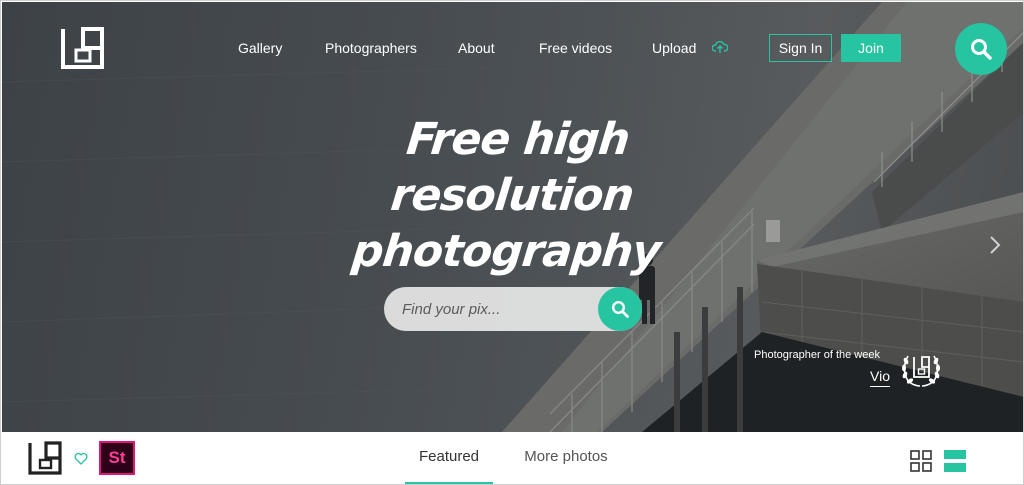 Image resolution: width=1024 pixels, height=485 pixels. I want to click on list-view-icon, so click(955, 461).